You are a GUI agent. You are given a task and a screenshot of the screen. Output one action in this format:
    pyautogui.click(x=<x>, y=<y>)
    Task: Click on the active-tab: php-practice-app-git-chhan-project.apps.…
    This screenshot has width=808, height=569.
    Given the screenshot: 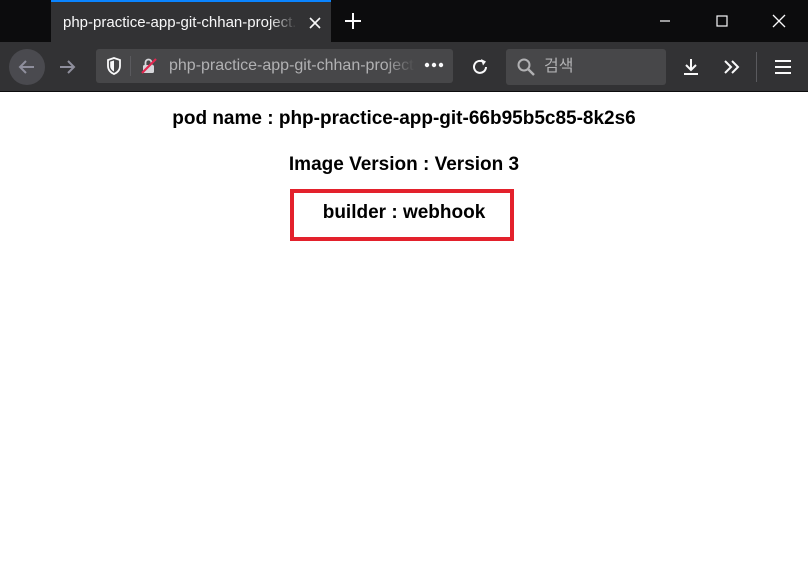 What is the action you would take?
    pyautogui.click(x=191, y=21)
    